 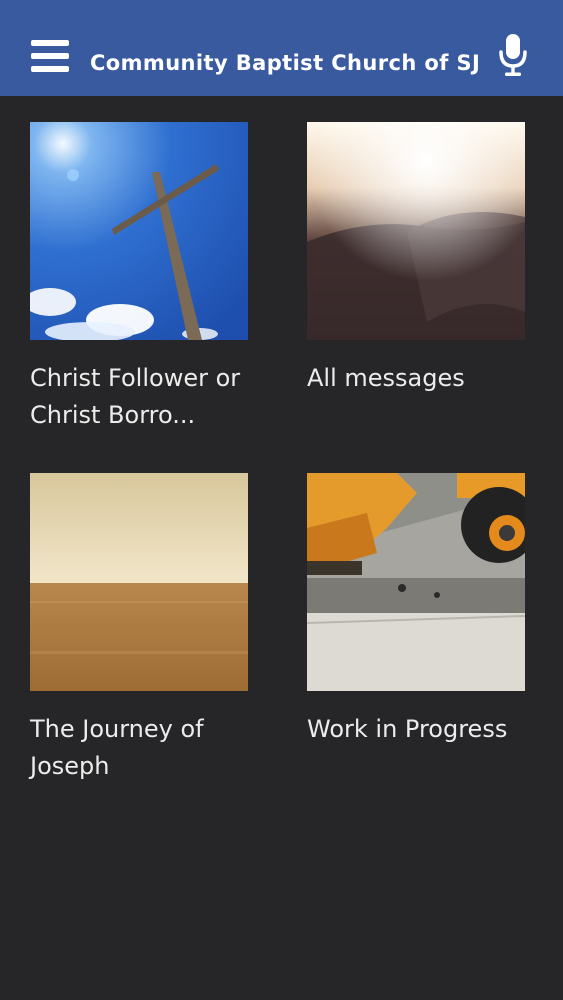 What do you see at coordinates (386, 378) in the screenshot?
I see `series-title: All messages` at bounding box center [386, 378].